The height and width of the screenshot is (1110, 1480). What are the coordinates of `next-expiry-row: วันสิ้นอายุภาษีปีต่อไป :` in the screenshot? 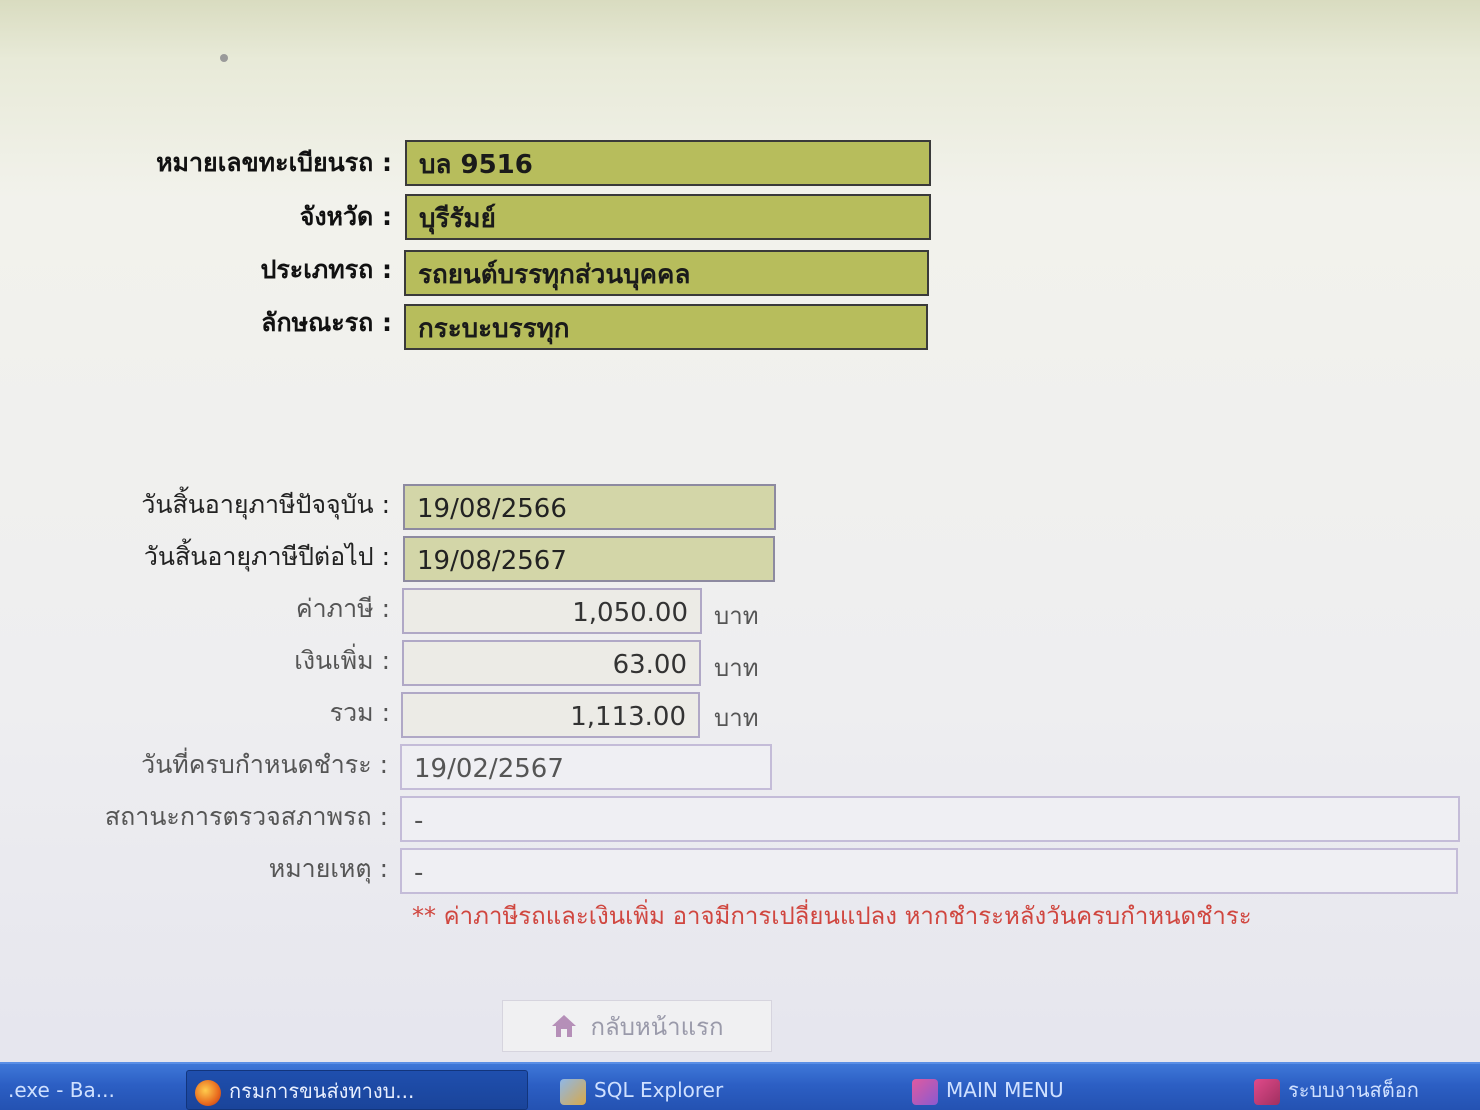 It's located at (195, 557).